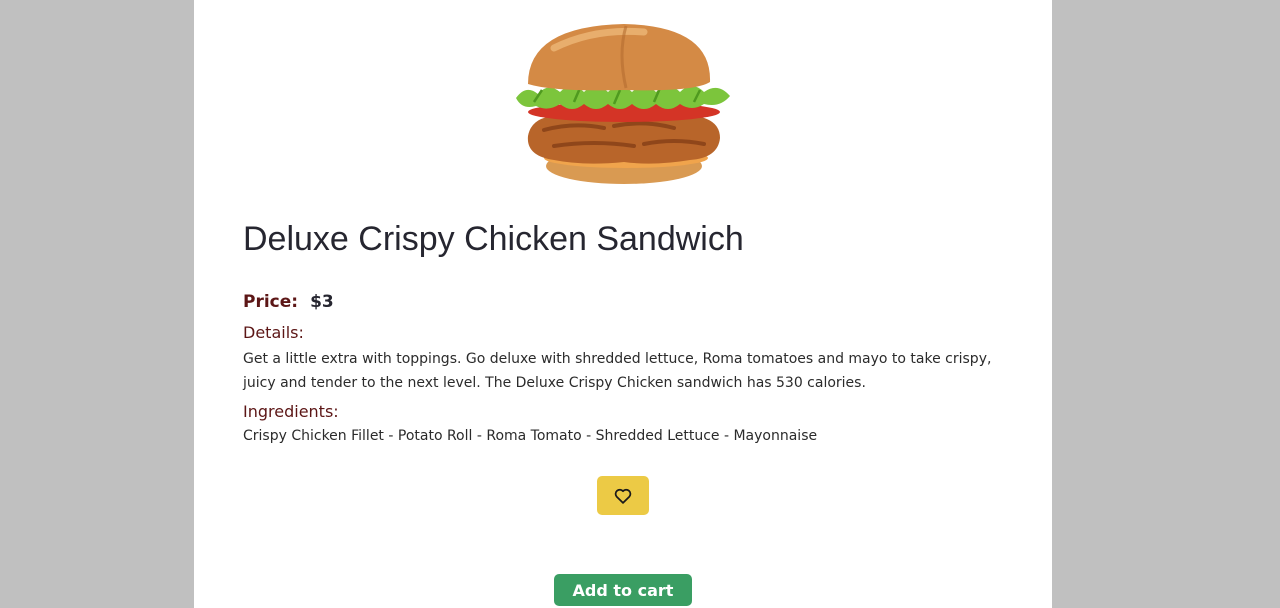  What do you see at coordinates (623, 590) in the screenshot?
I see `add-to-cart-button: Add to cart` at bounding box center [623, 590].